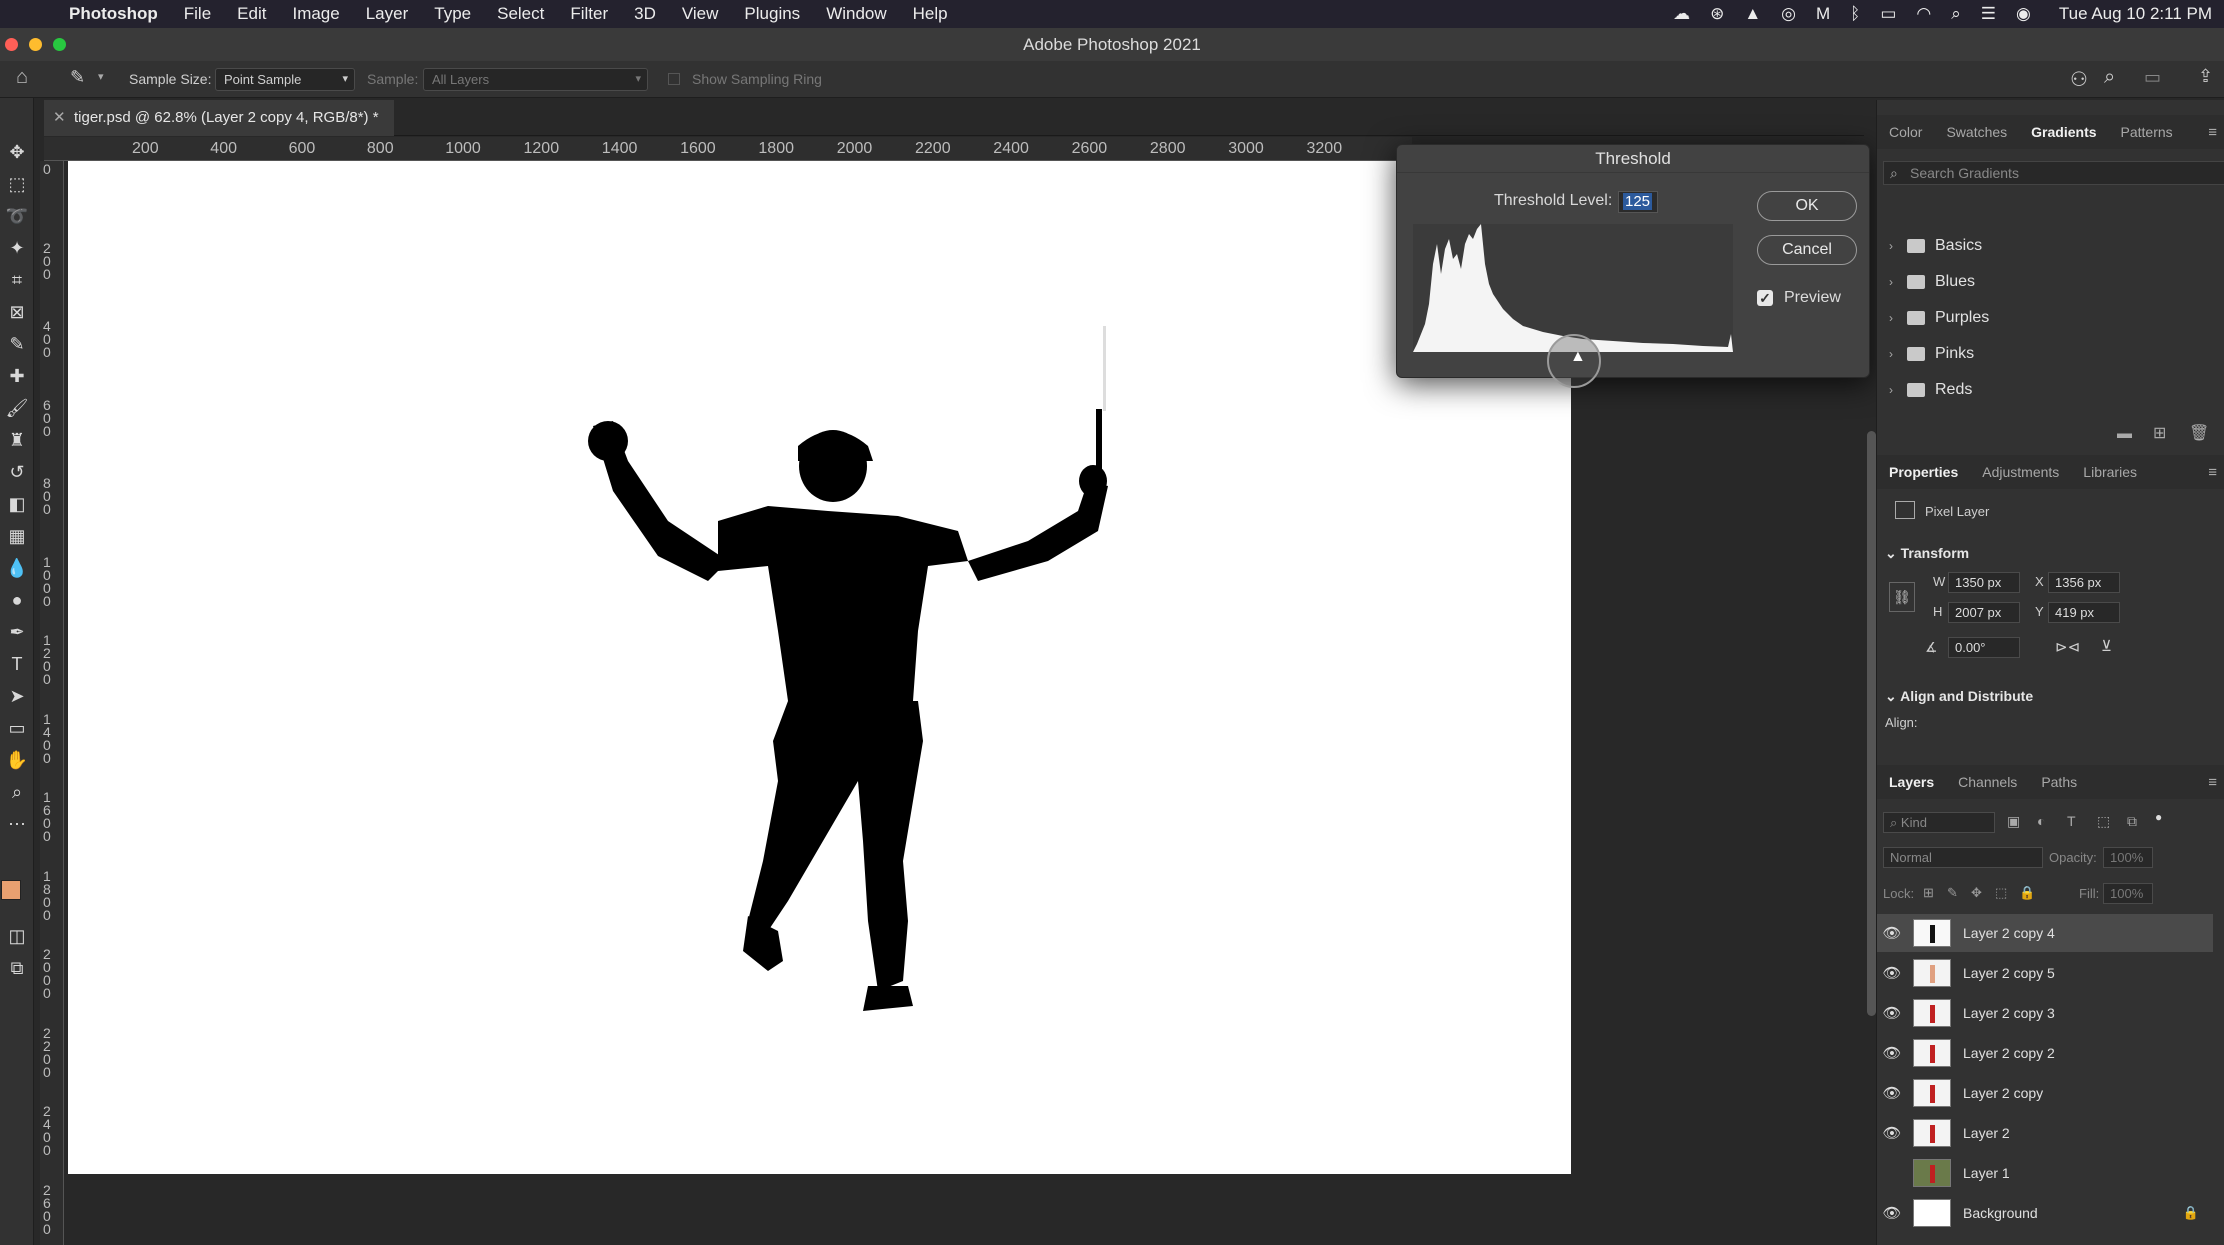 This screenshot has width=2224, height=1245. I want to click on tab-gradients: Gradients, so click(2063, 132).